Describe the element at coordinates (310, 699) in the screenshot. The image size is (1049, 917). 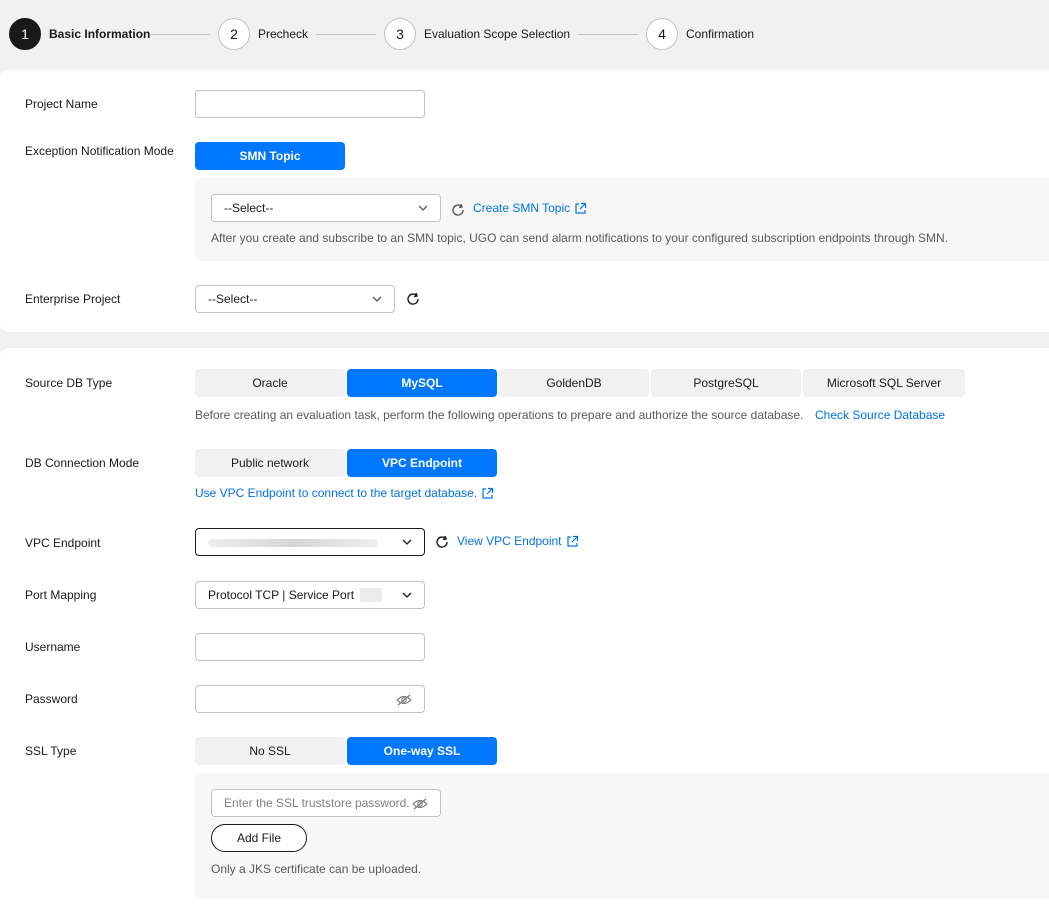
I see `password-input` at that location.